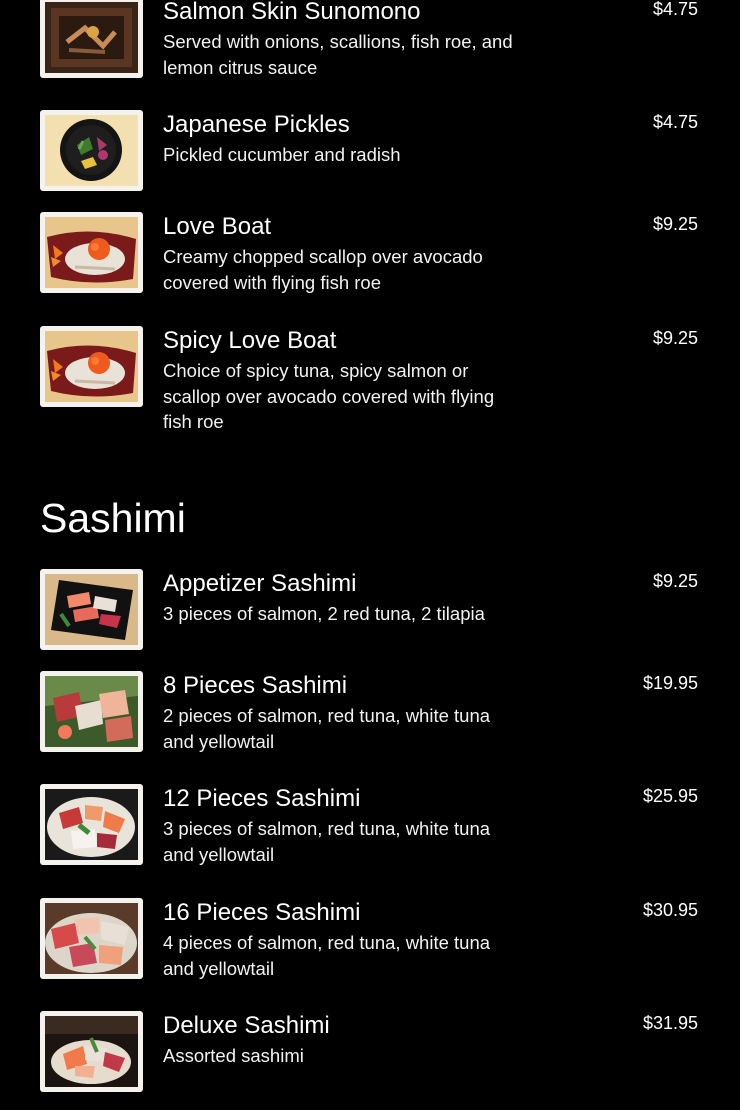  I want to click on spicy-love-boat-image, so click(91, 366).